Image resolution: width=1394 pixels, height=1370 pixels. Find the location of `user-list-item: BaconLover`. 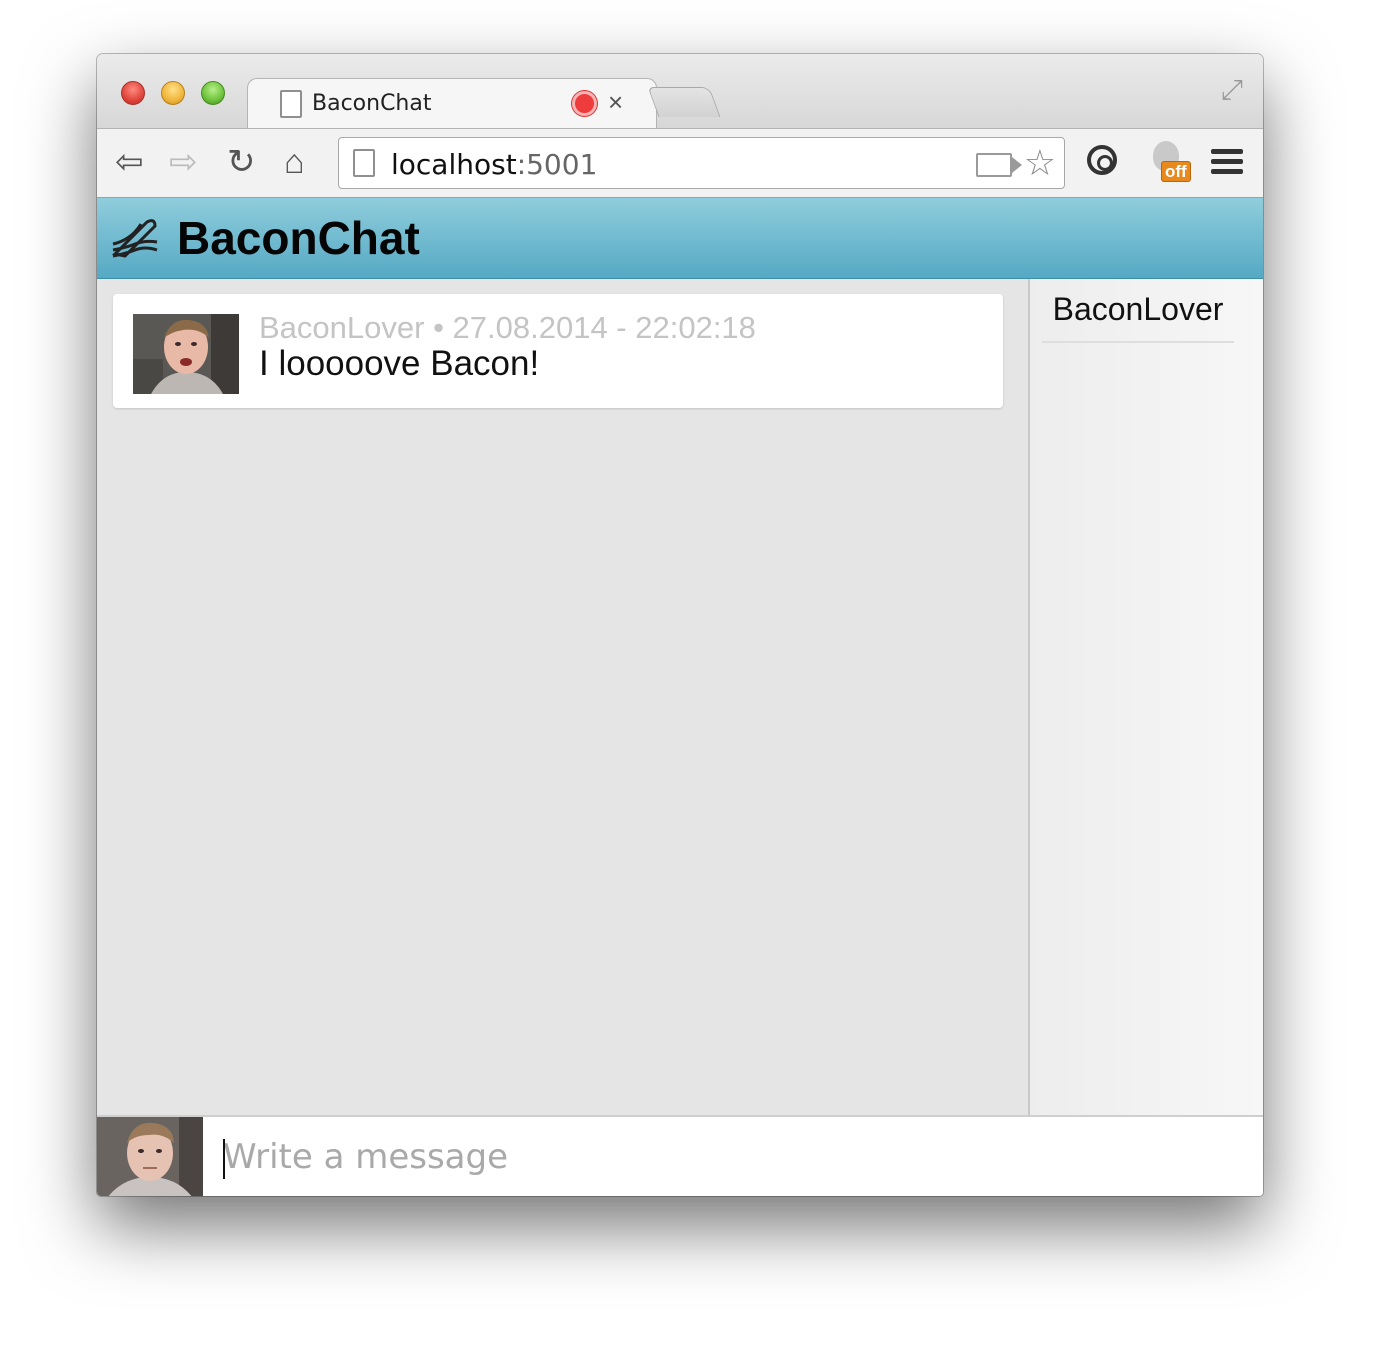

user-list-item: BaconLover is located at coordinates (1138, 317).